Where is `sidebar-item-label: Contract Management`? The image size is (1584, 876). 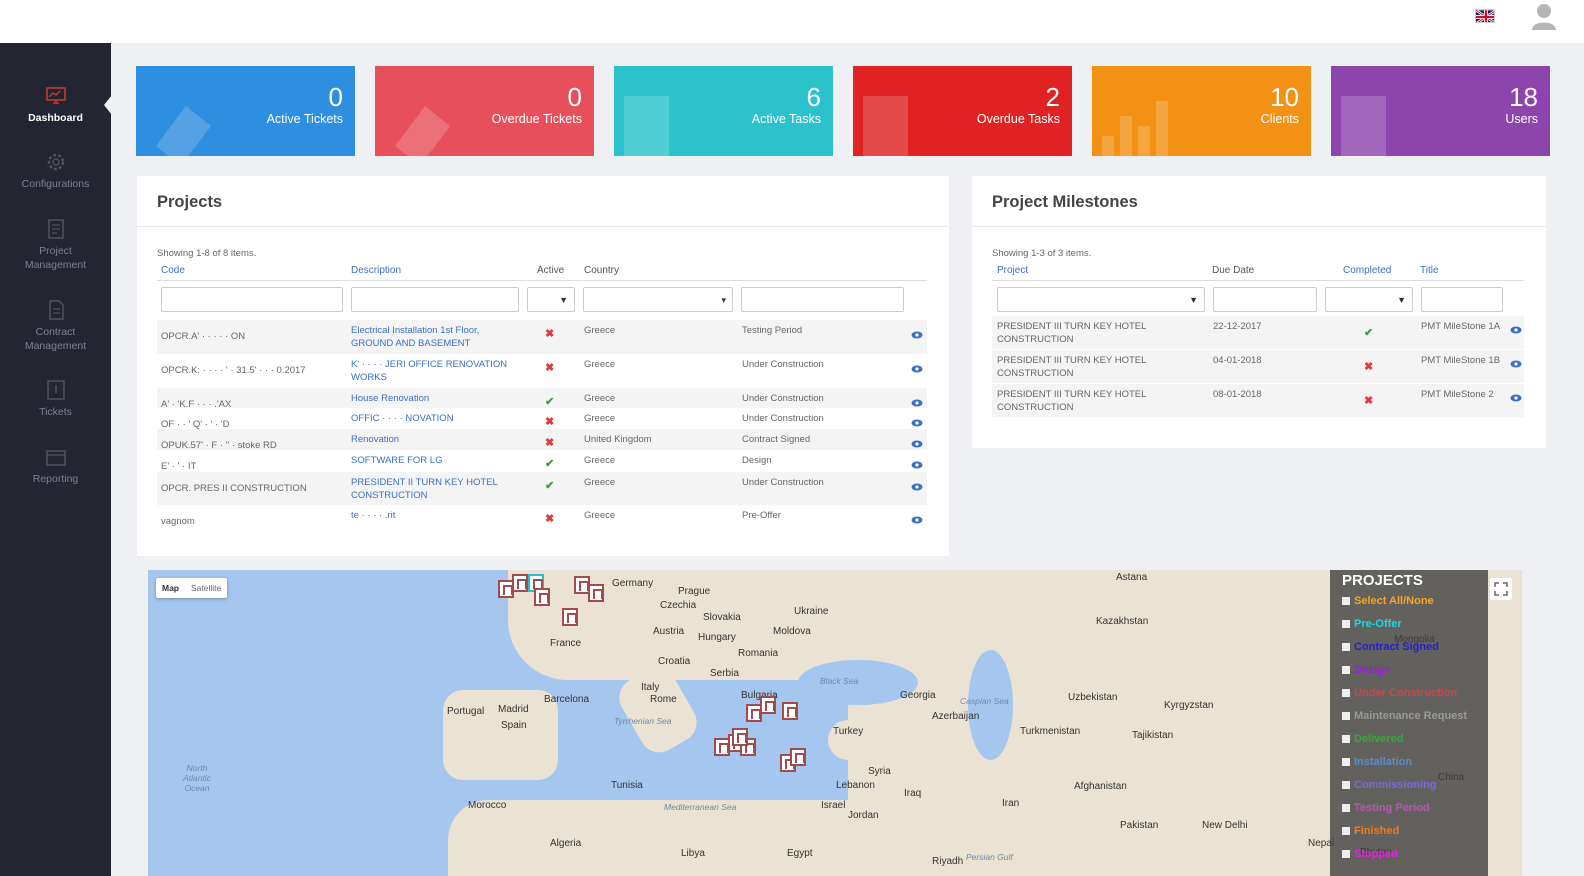 sidebar-item-label: Contract Management is located at coordinates (55, 339).